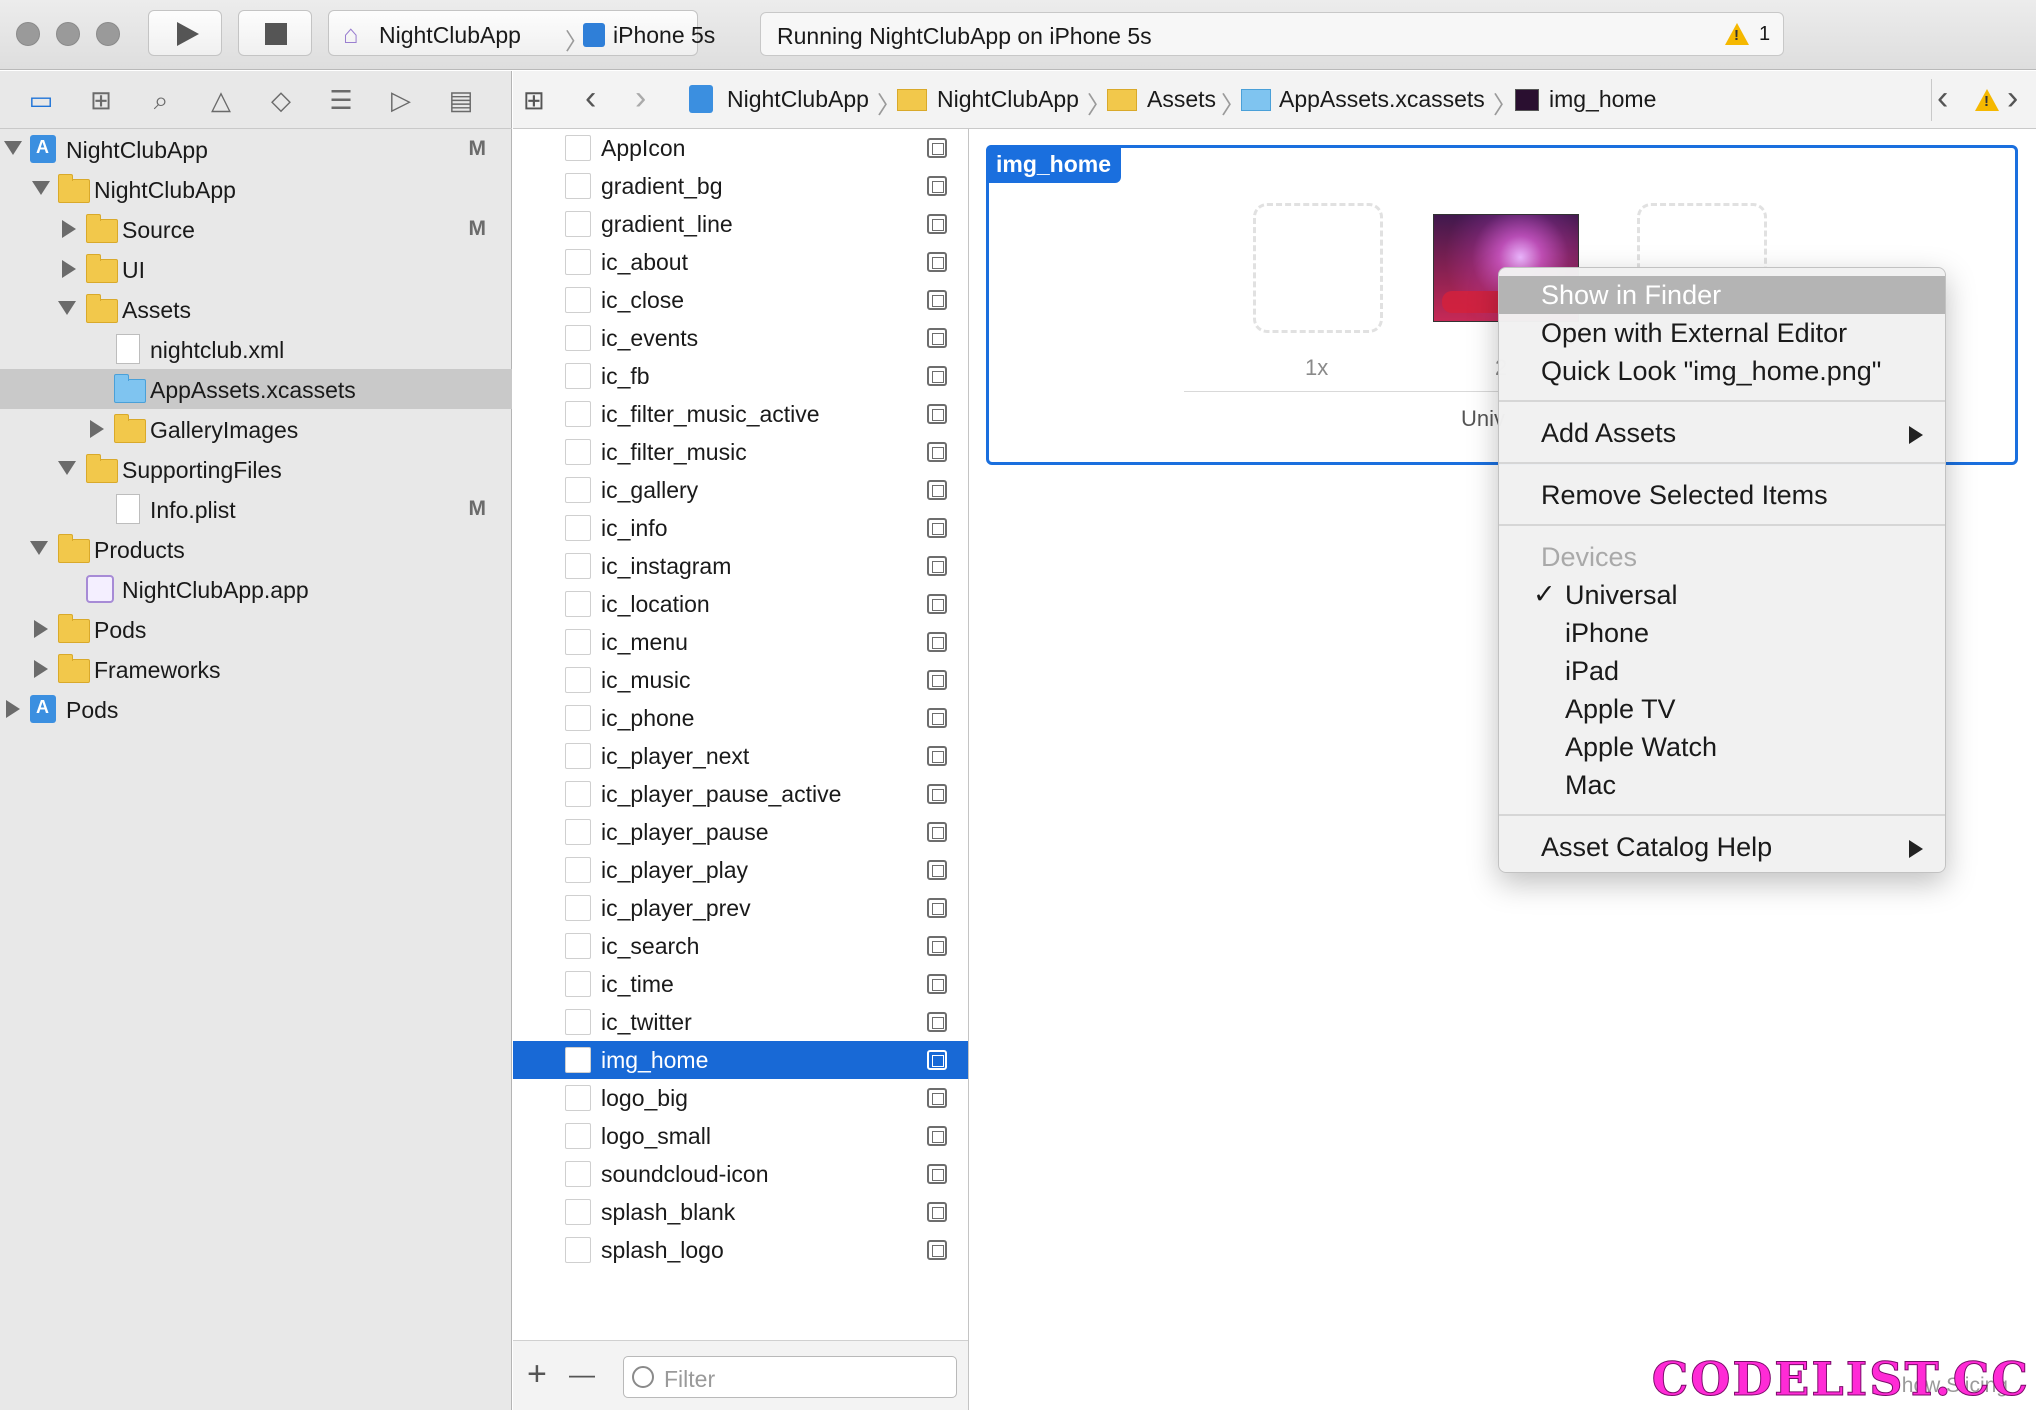  I want to click on folder-icon: ▭, so click(41, 100).